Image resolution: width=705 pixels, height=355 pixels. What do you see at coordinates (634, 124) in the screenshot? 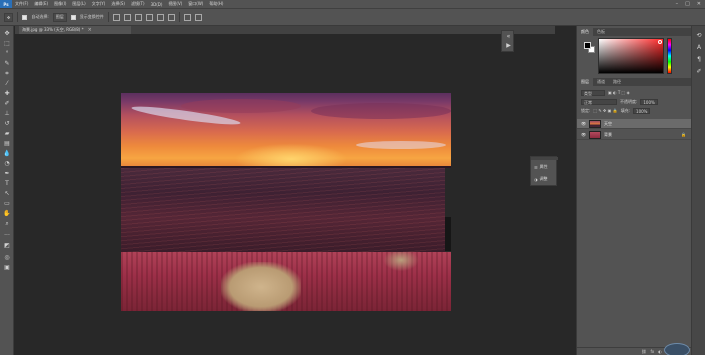
I see `layer-row-sky: 👁 天空` at bounding box center [634, 124].